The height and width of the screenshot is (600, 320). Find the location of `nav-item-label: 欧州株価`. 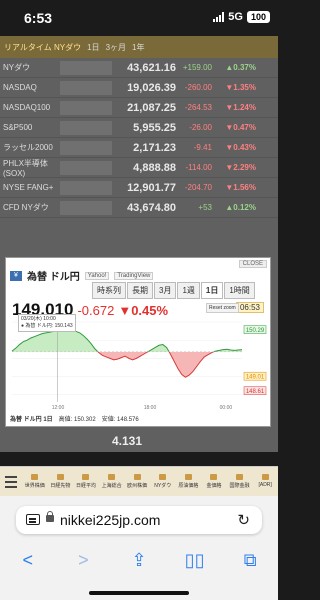

nav-item-label: 欧州株価 is located at coordinates (137, 486).